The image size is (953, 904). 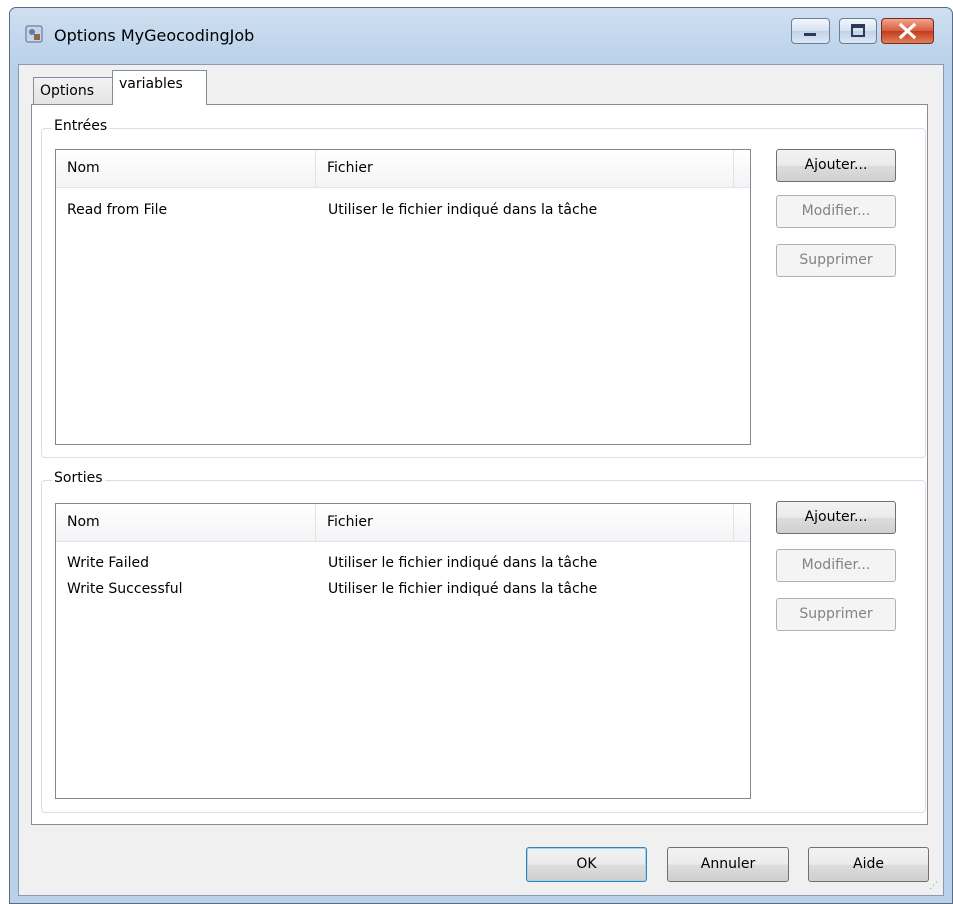 What do you see at coordinates (481, 36) in the screenshot?
I see `title-bar: Options MyGeocodingJob` at bounding box center [481, 36].